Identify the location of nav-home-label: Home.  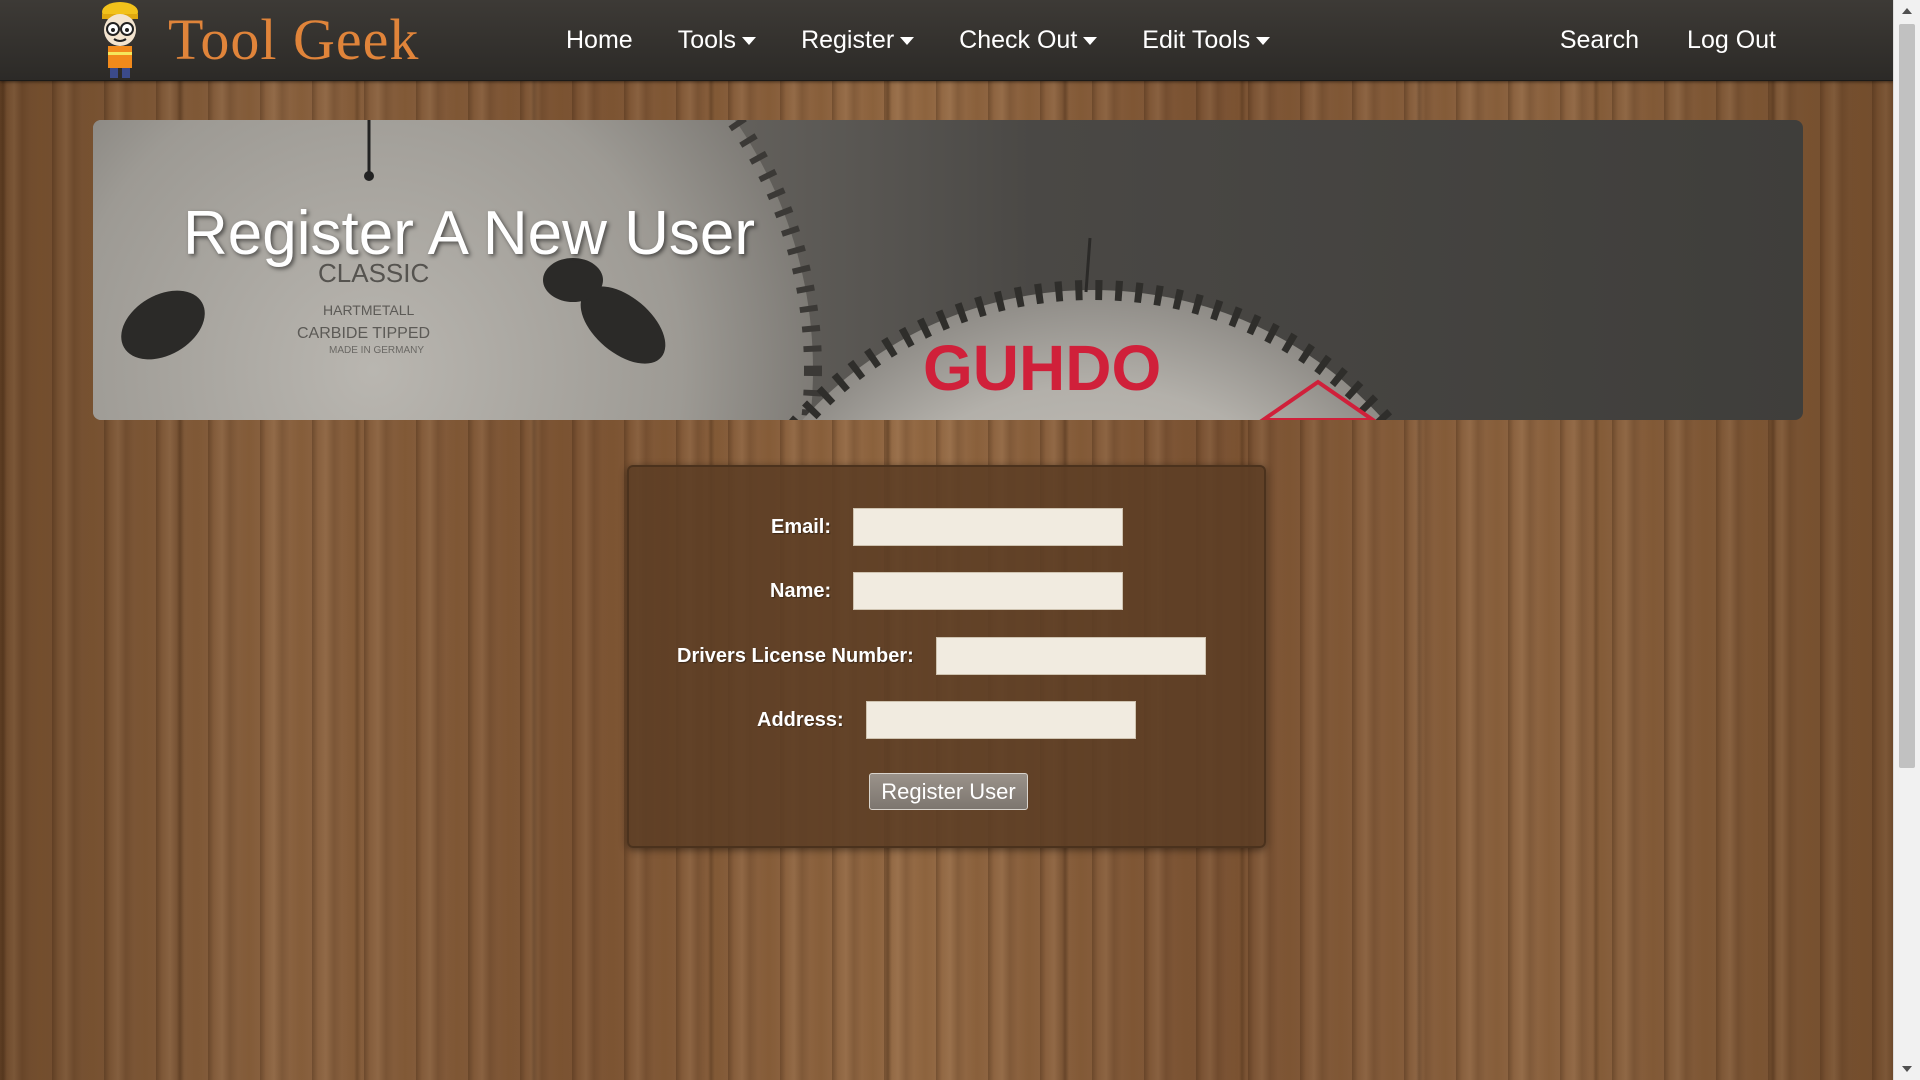
(599, 39).